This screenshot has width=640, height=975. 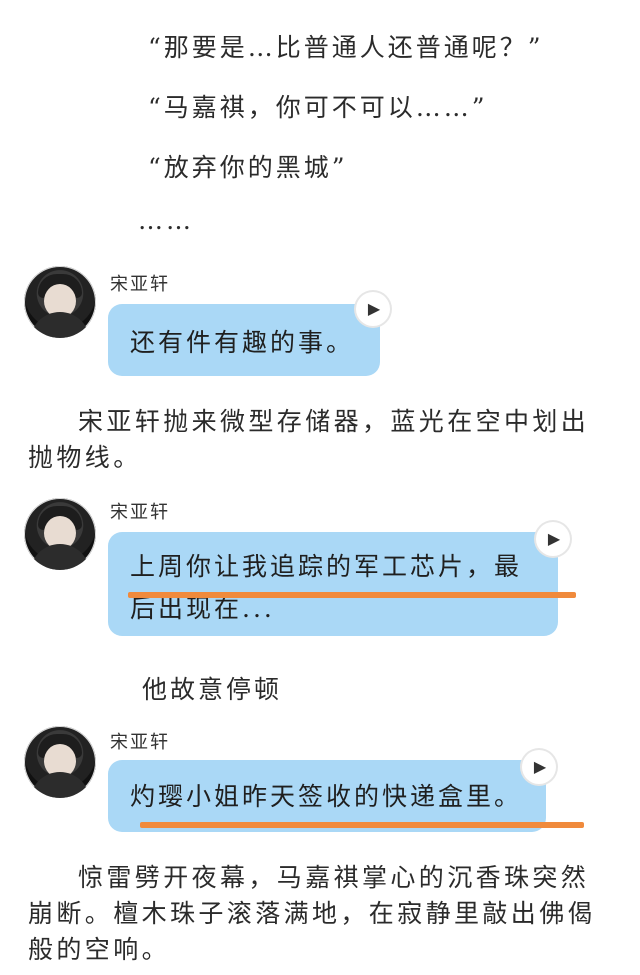 What do you see at coordinates (318, 107) in the screenshot?
I see `story-quote-2: “马嘉祺，你可不可以……”` at bounding box center [318, 107].